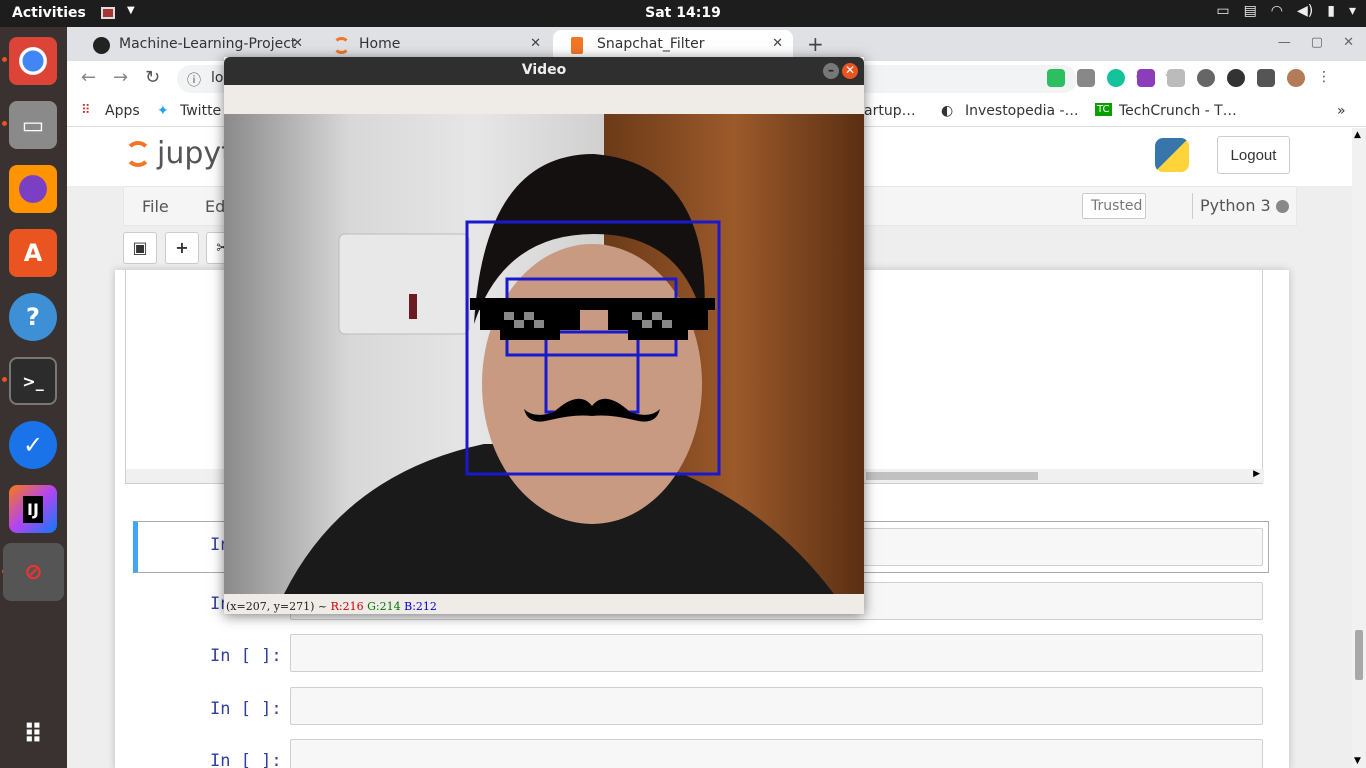 The height and width of the screenshot is (768, 1366). Describe the element at coordinates (1331, 11) in the screenshot. I see `battery-icon: ▮` at that location.